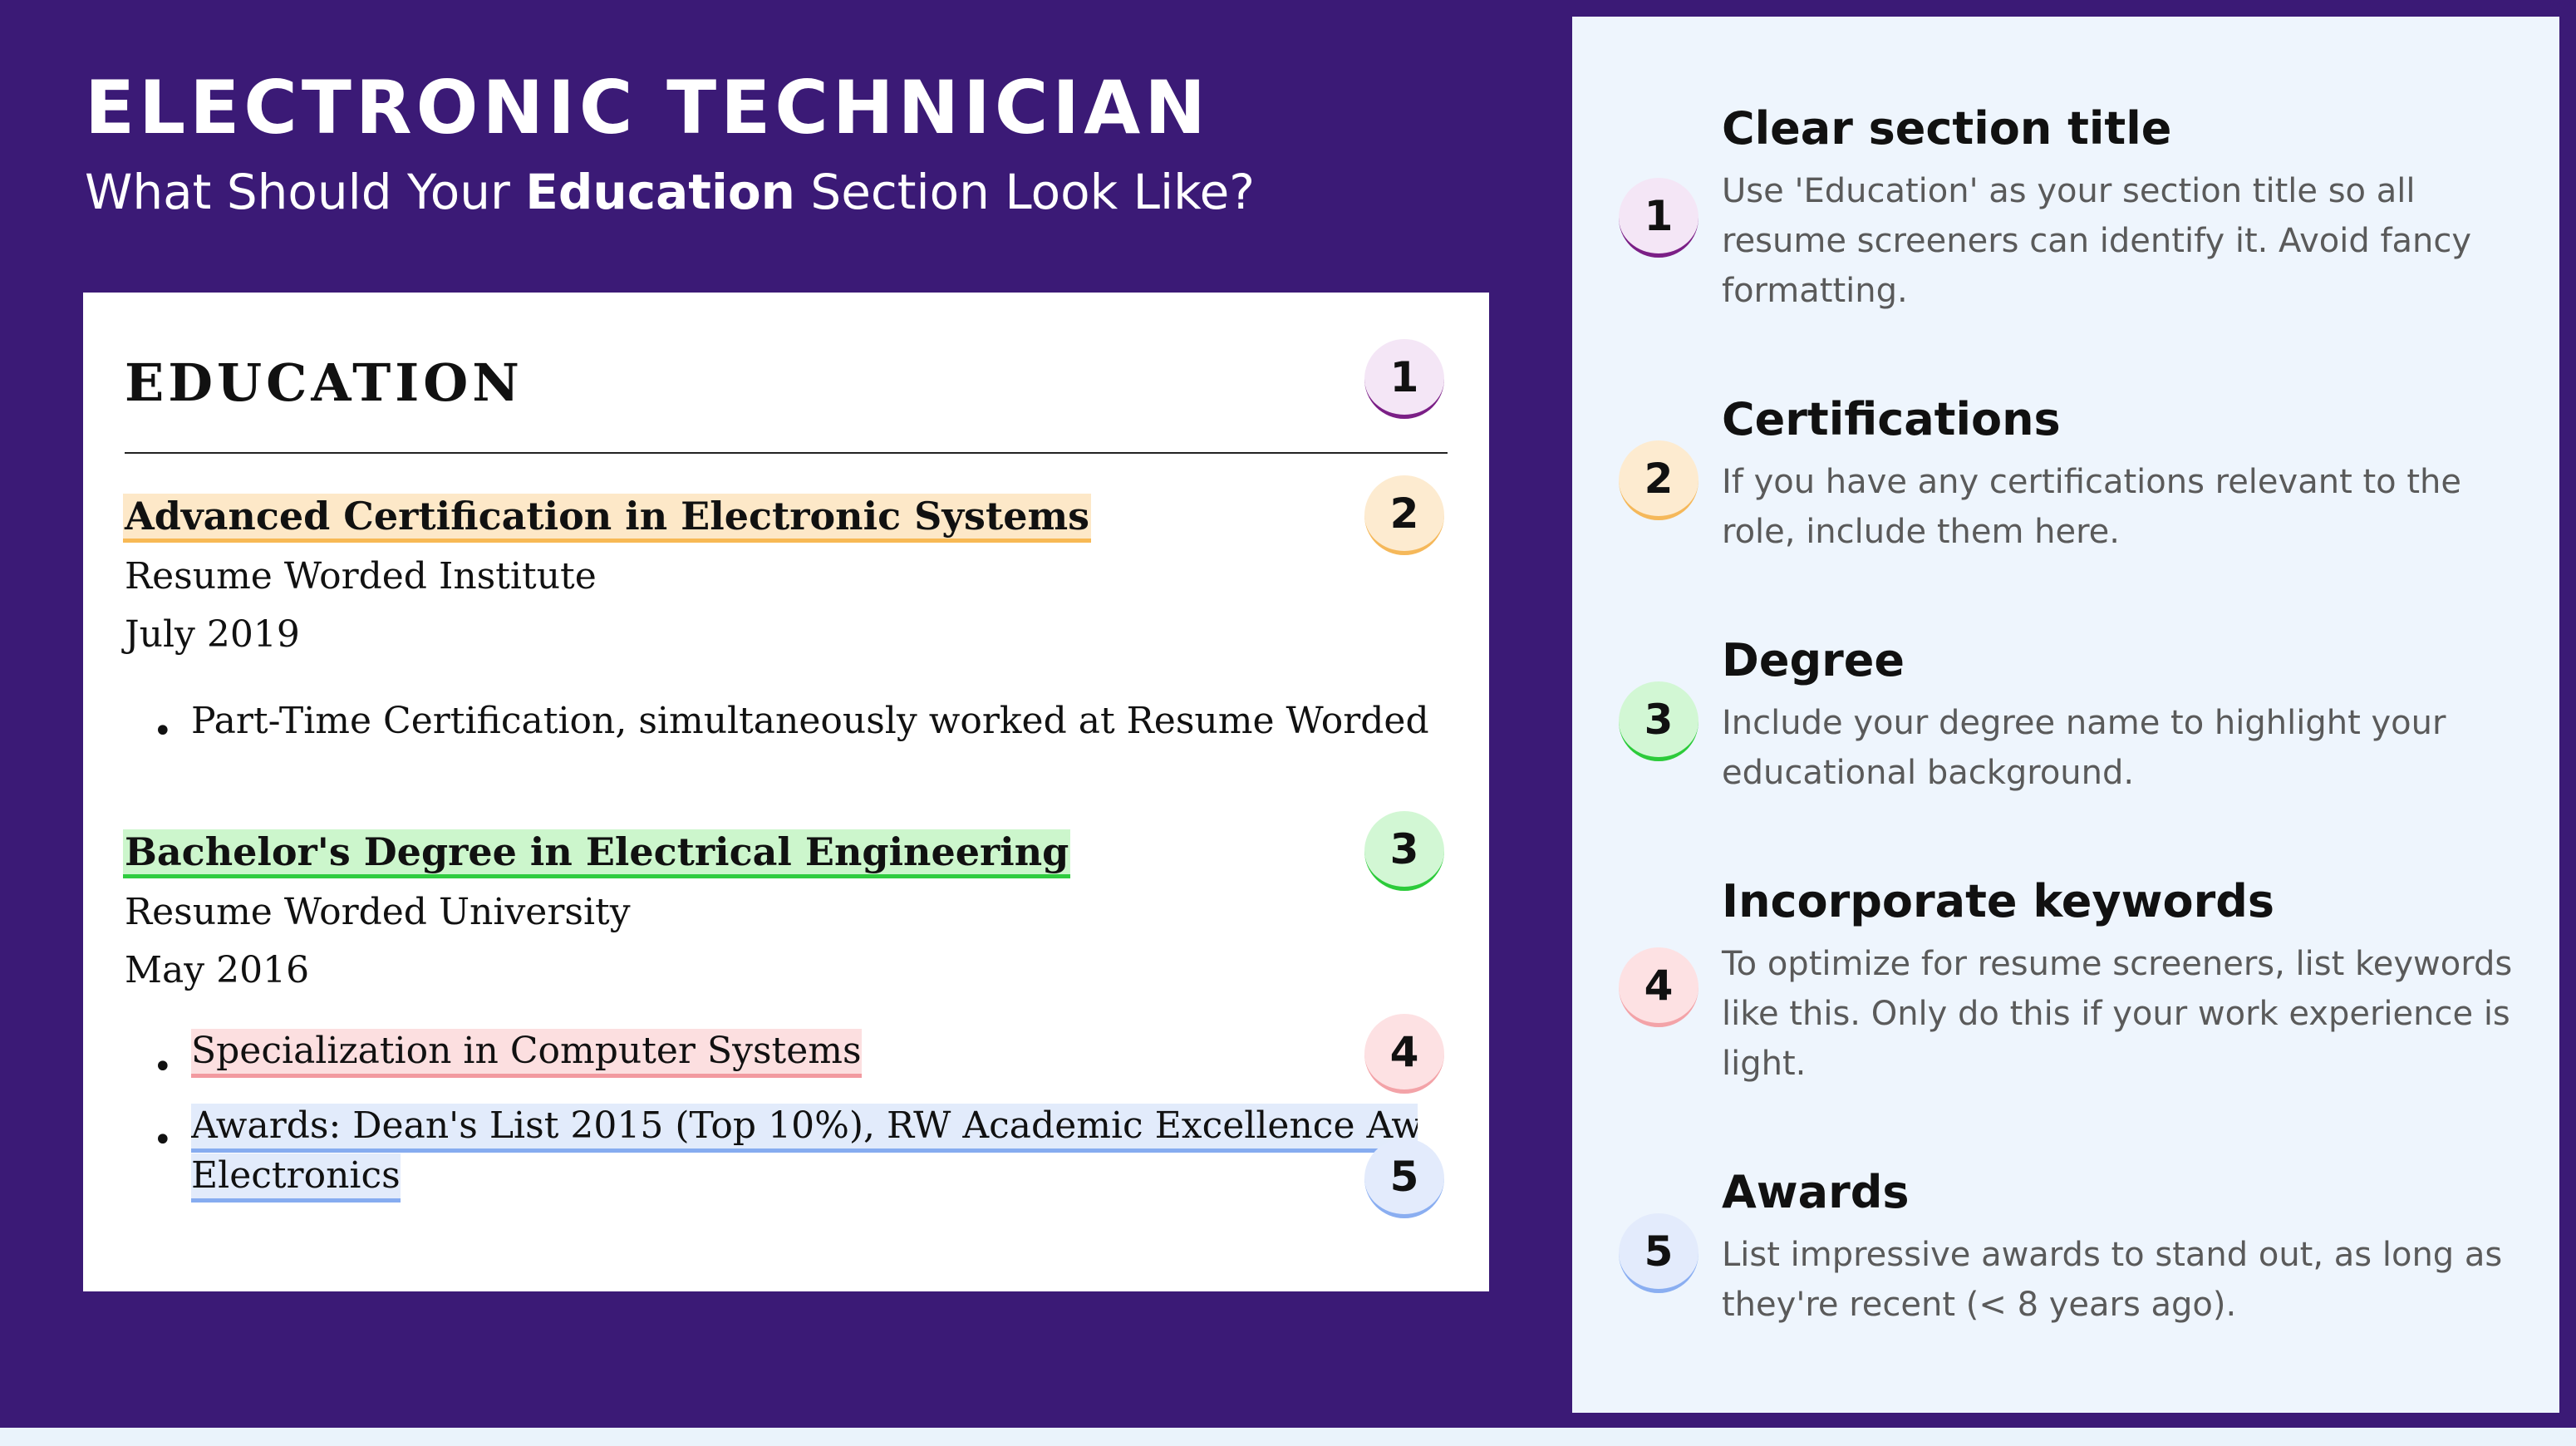 The image size is (2576, 1446). I want to click on badge-5: 5, so click(1404, 1178).